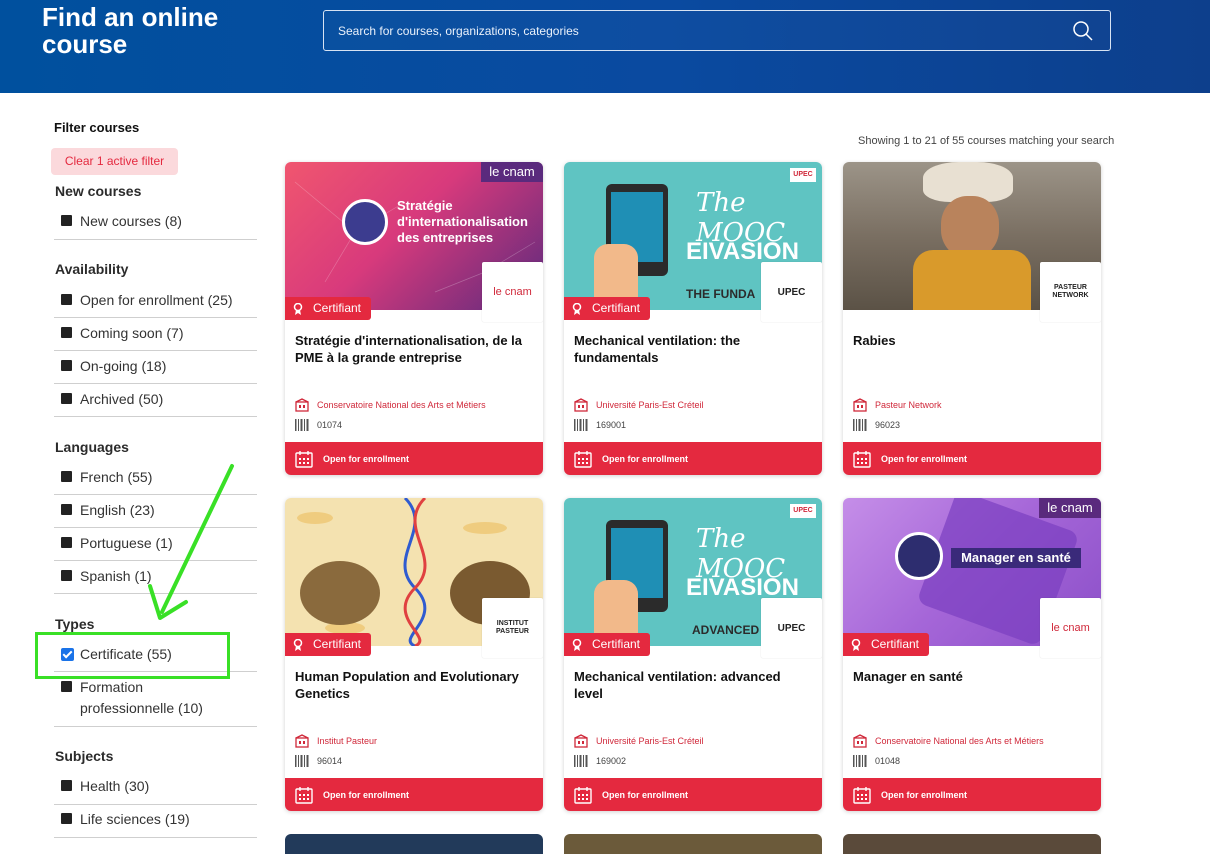 This screenshot has height=854, width=1210. I want to click on child-face-illustration, so click(970, 227).